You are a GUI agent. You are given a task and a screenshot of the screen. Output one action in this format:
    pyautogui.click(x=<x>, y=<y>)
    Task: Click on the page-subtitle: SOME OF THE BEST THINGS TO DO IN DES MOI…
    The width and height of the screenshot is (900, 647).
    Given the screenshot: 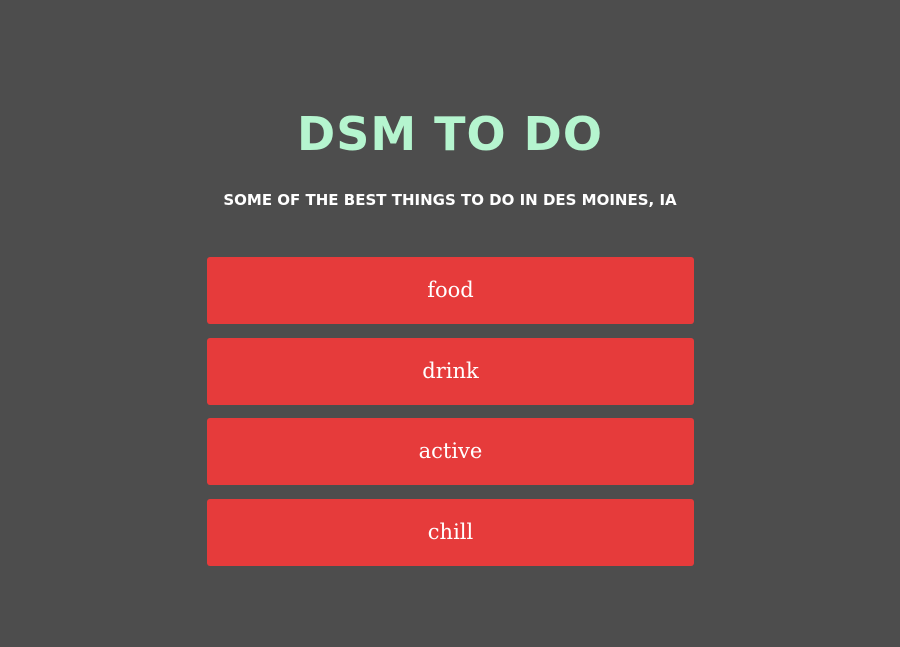 What is the action you would take?
    pyautogui.click(x=450, y=200)
    